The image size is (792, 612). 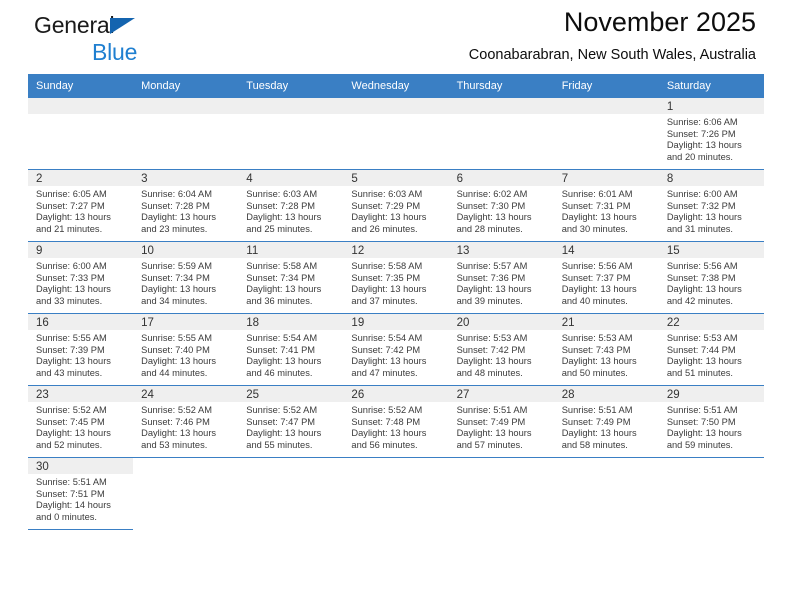 What do you see at coordinates (176, 338) in the screenshot?
I see `sunrise-time: Sunrise: 5:55 AM` at bounding box center [176, 338].